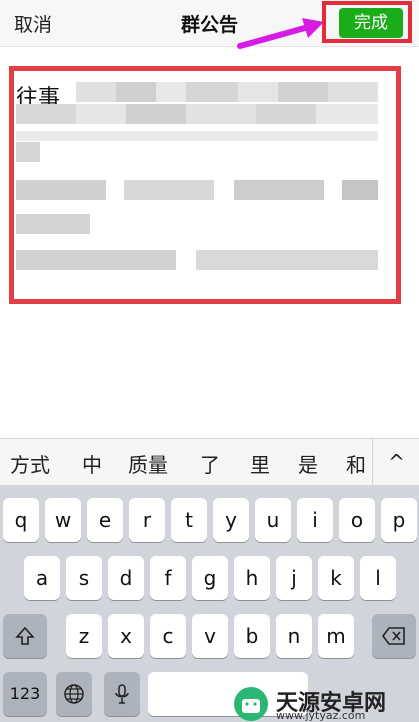 The width and height of the screenshot is (419, 722). I want to click on key-s: s, so click(84, 578).